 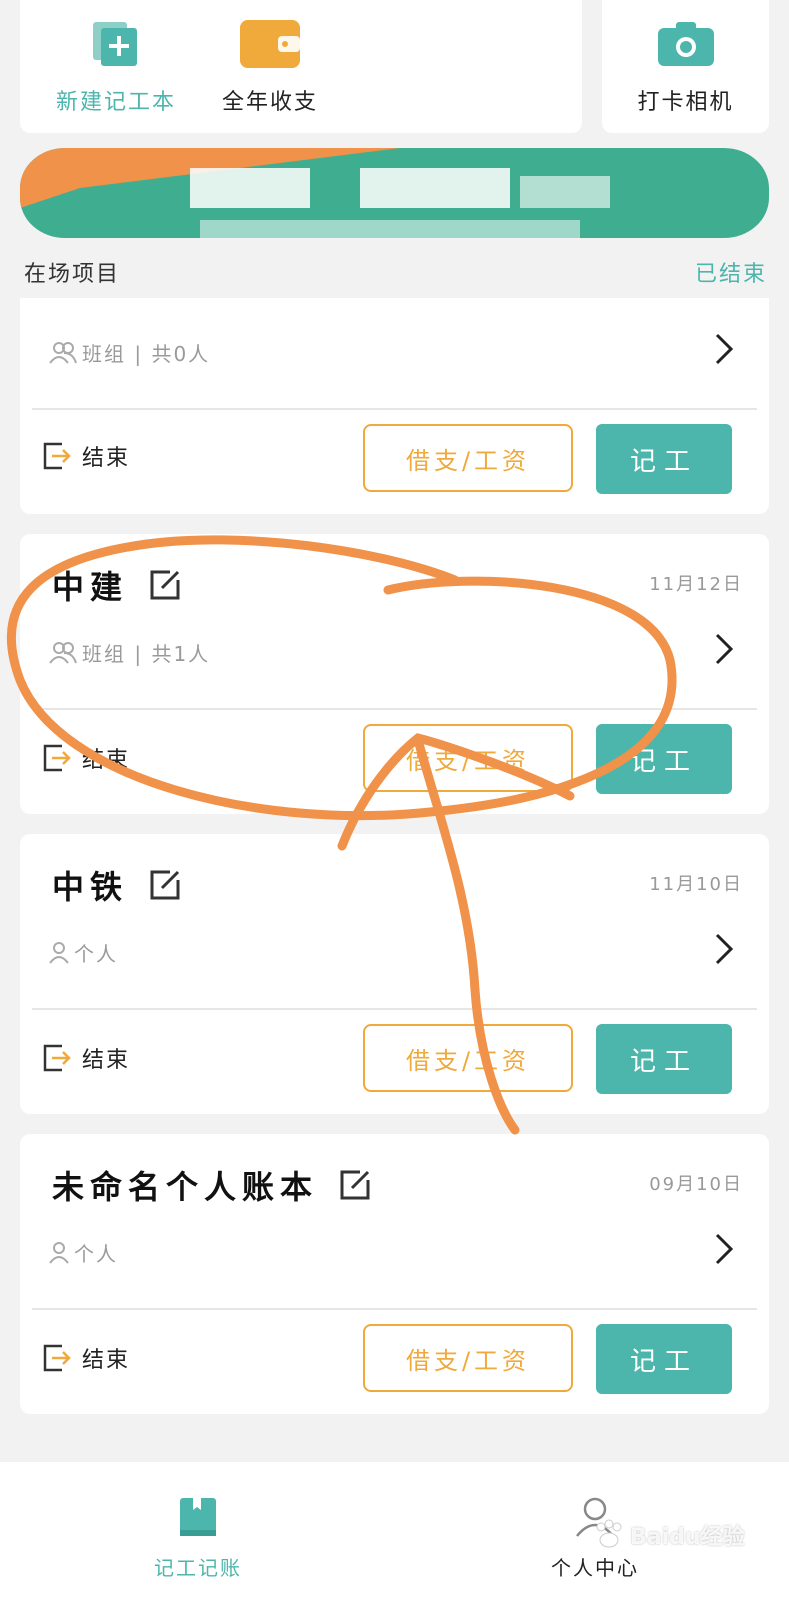 What do you see at coordinates (696, 1184) in the screenshot?
I see `project-date: 09月10日` at bounding box center [696, 1184].